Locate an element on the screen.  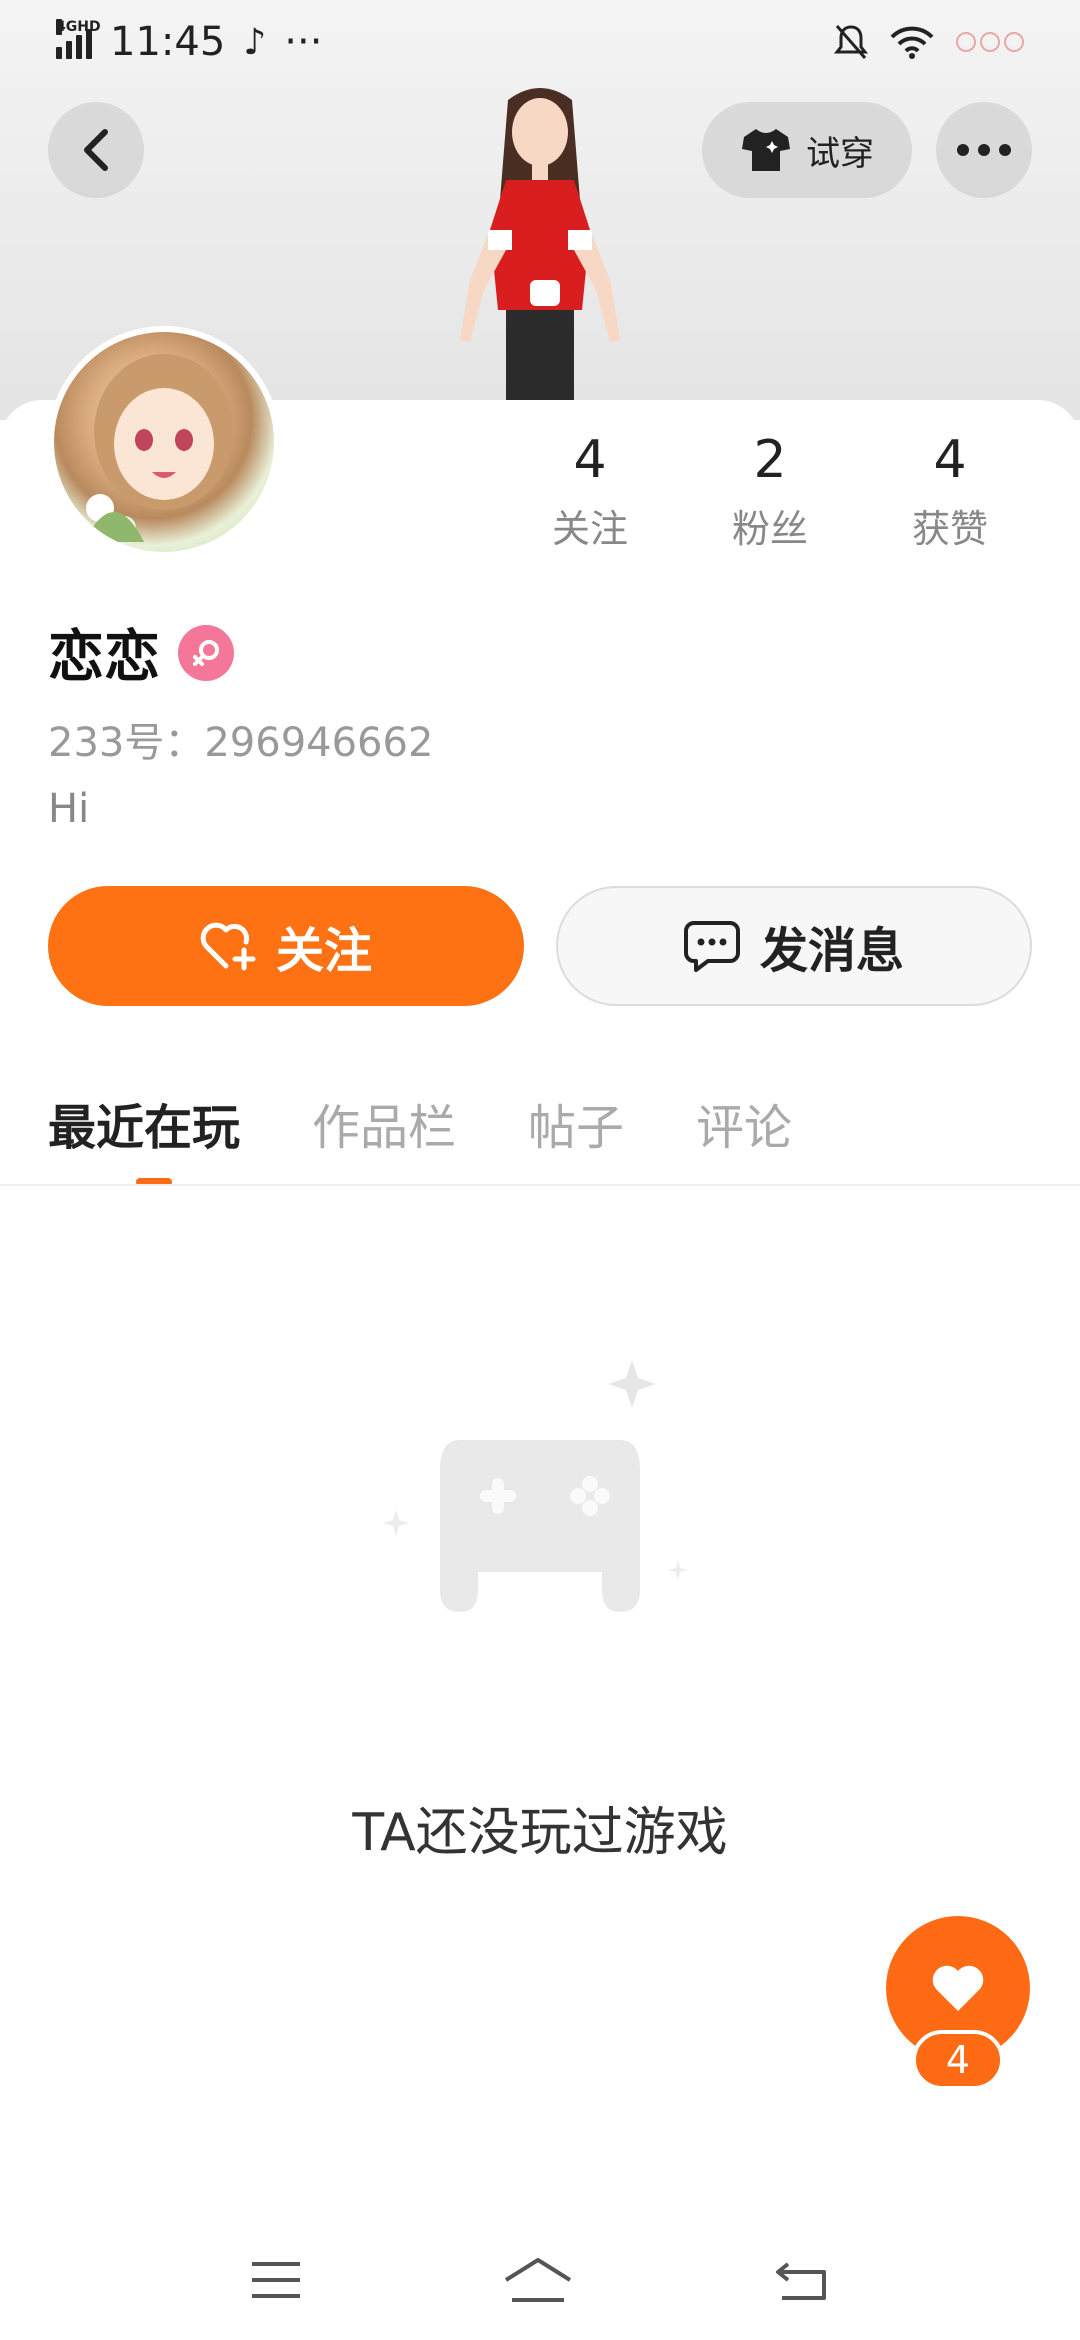
tab-recently-played: 最近在玩 is located at coordinates (144, 1123).